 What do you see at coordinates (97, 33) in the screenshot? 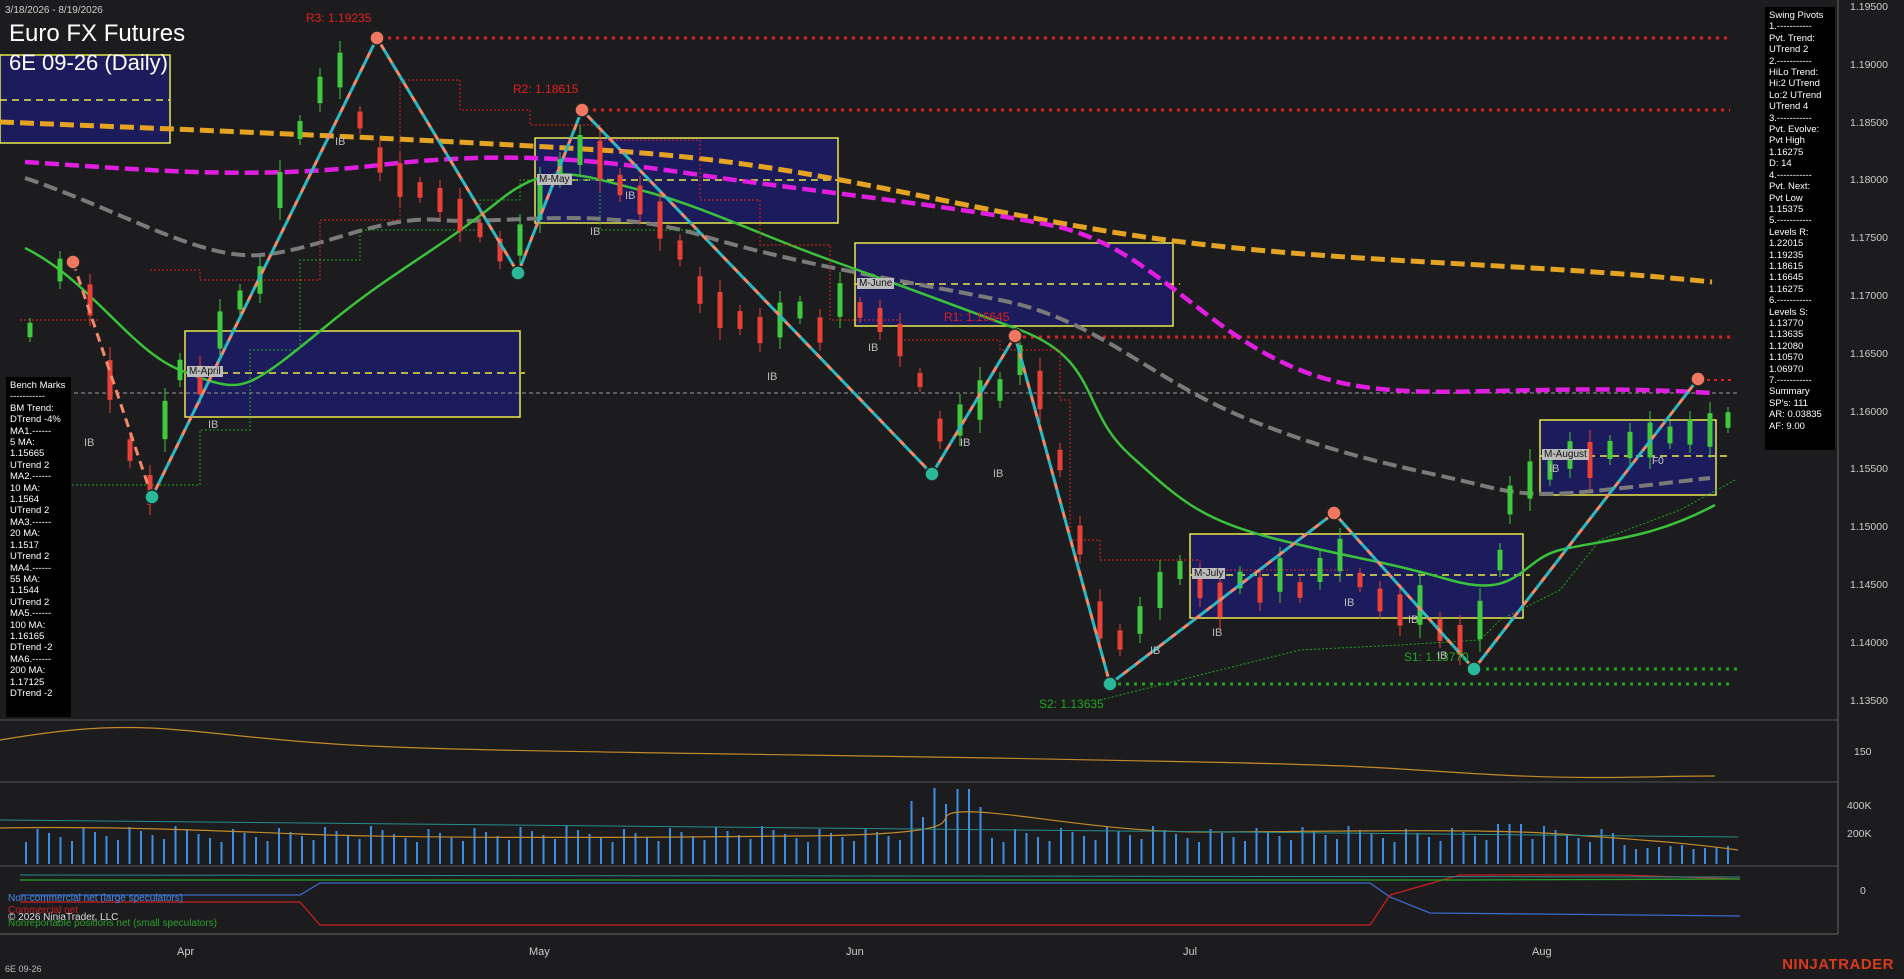
I see `instrument-title: Euro FX Futures` at bounding box center [97, 33].